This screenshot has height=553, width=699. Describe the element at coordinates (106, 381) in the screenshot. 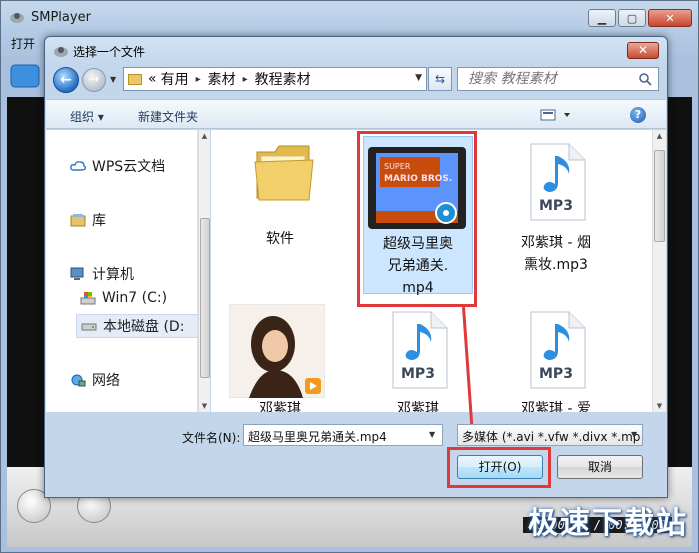

I see `nav-item-label: 网络` at that location.